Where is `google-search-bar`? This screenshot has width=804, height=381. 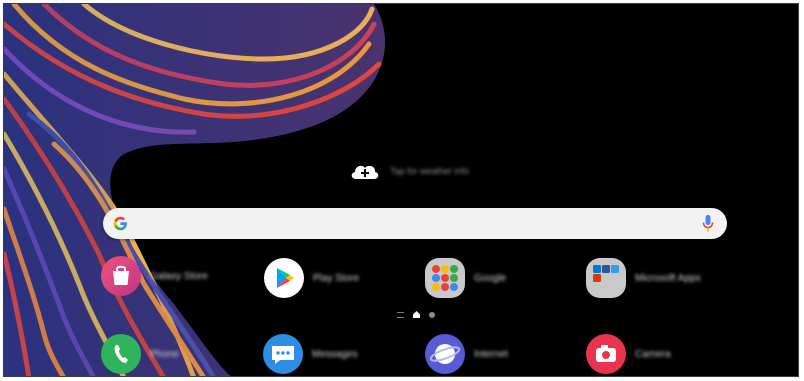 google-search-bar is located at coordinates (415, 223).